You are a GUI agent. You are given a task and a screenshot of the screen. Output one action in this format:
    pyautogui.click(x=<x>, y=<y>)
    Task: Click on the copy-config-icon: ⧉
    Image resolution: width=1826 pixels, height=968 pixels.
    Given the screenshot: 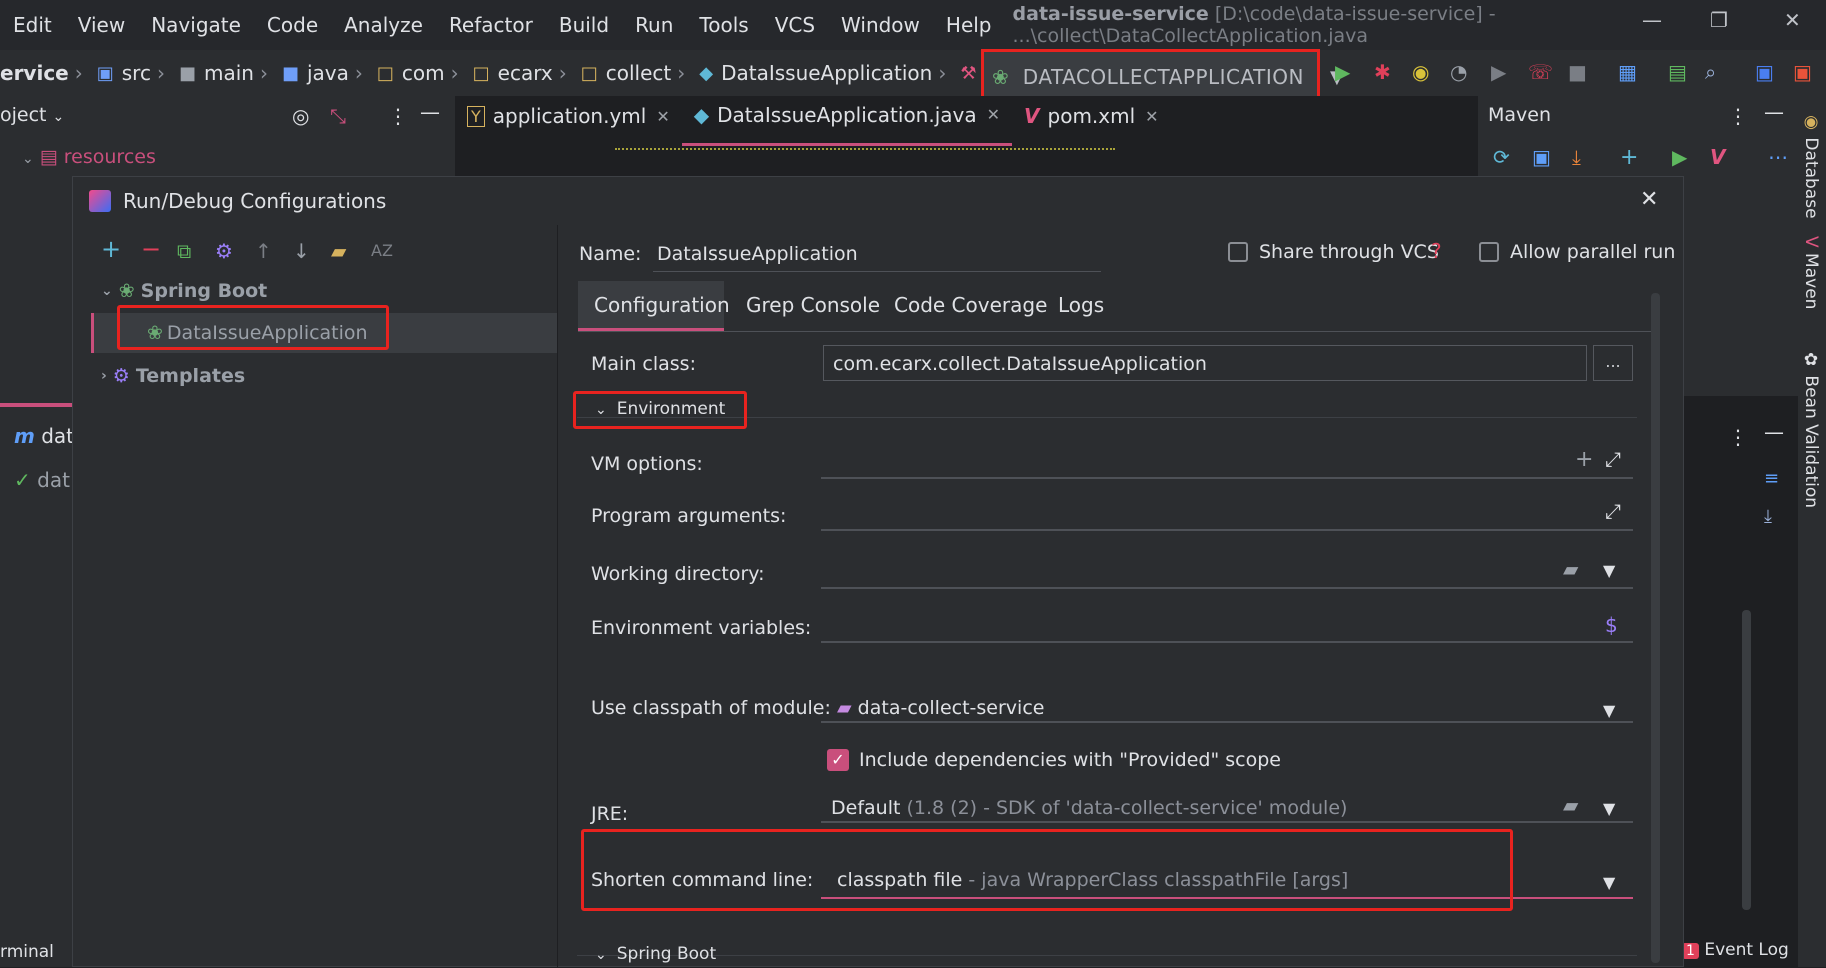 What is the action you would take?
    pyautogui.click(x=184, y=251)
    